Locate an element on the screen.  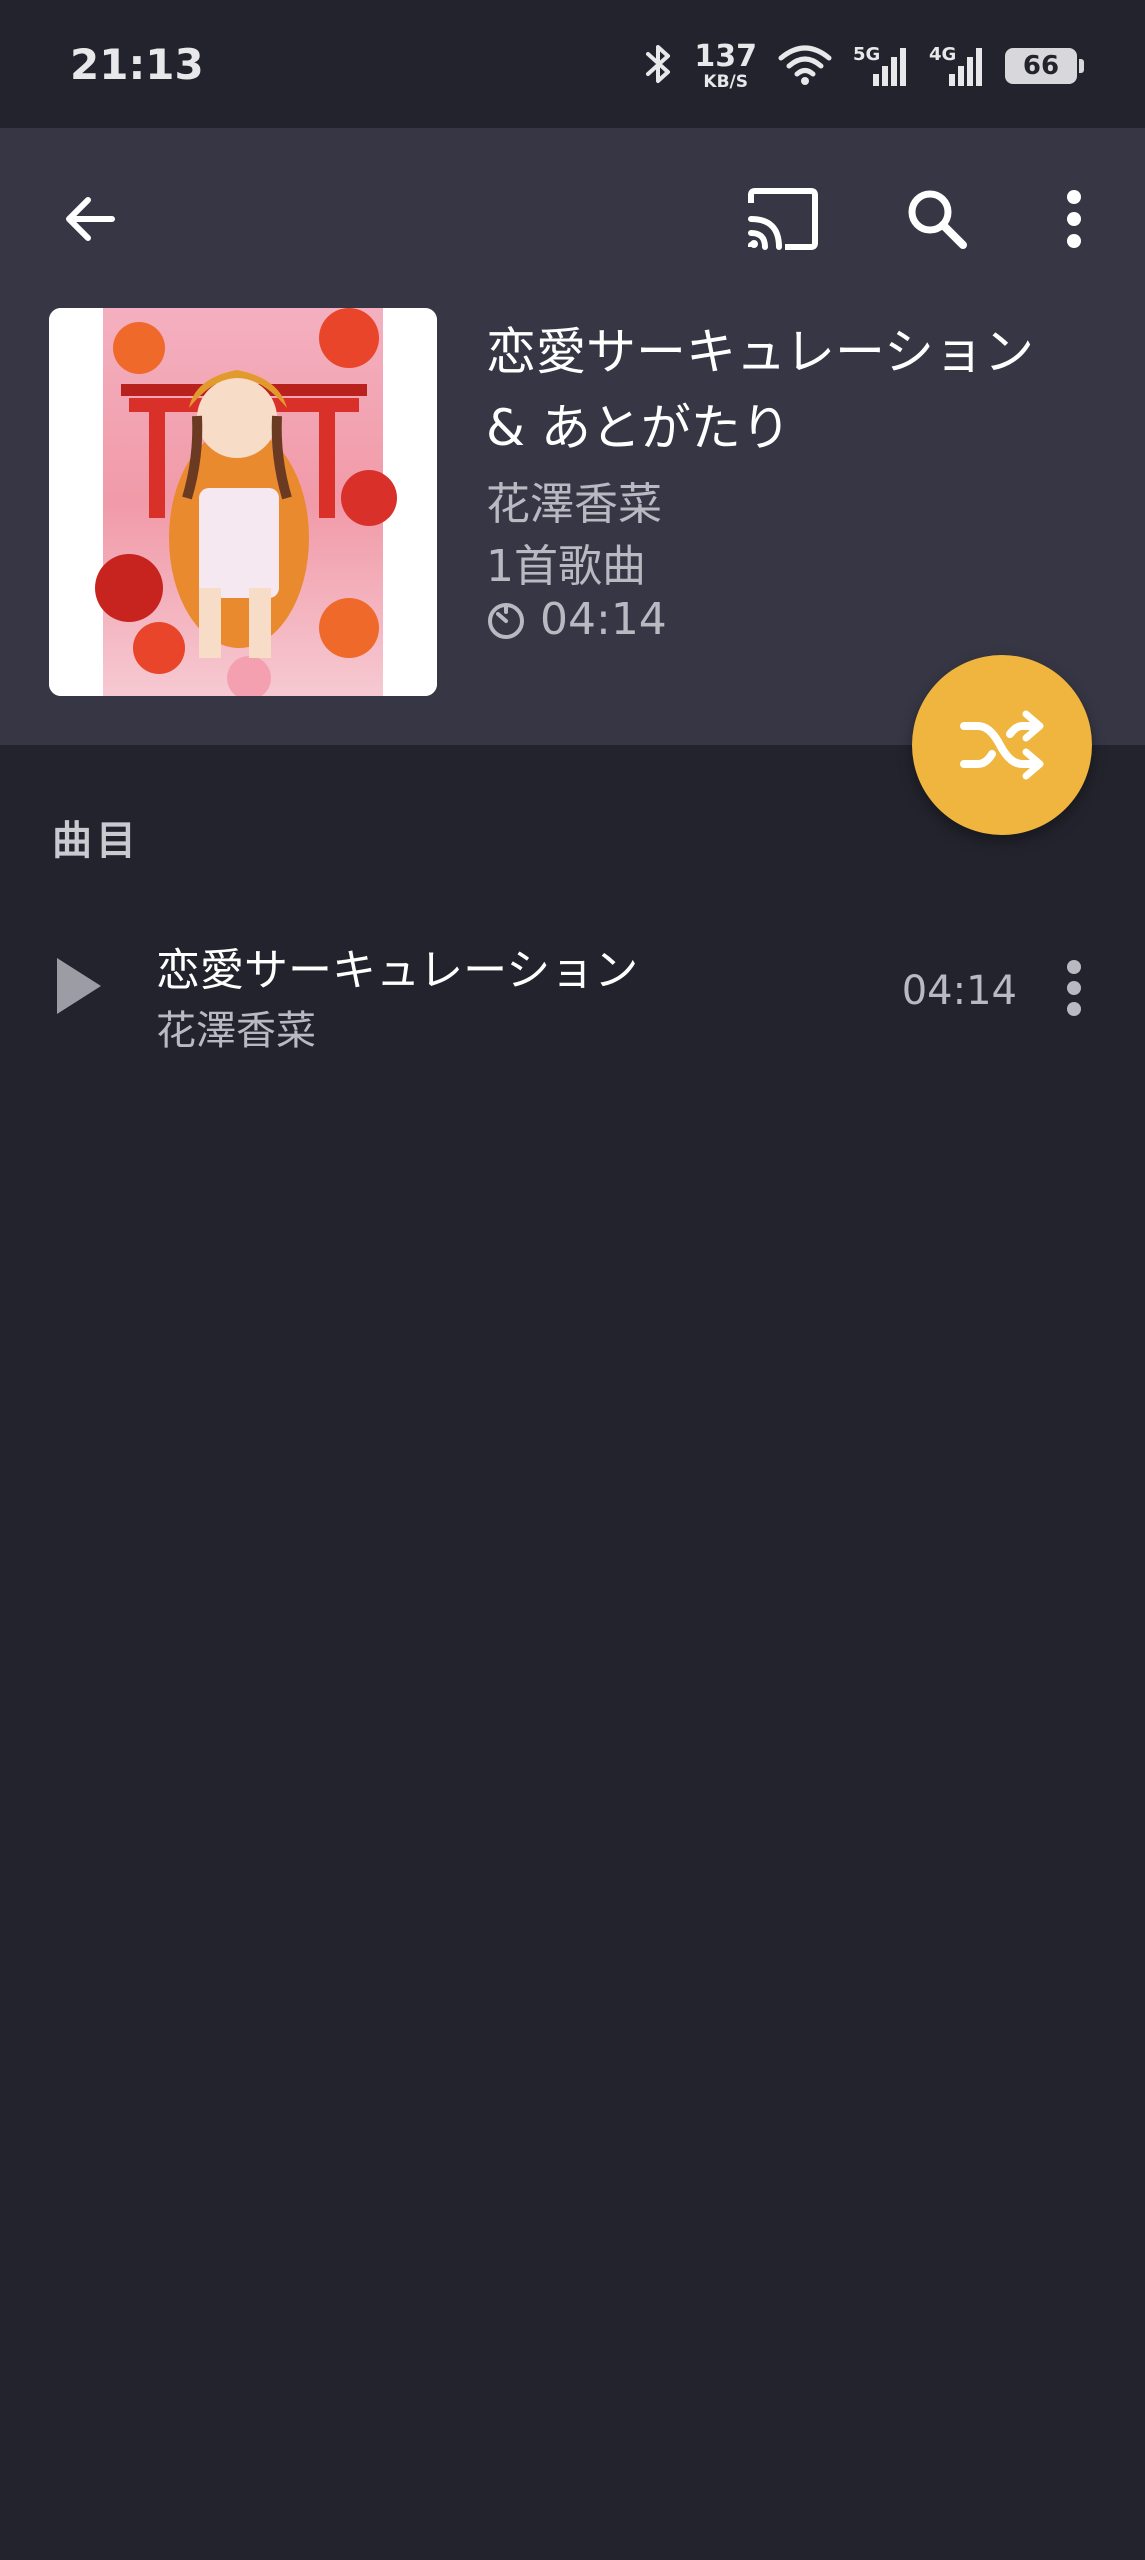
more-options-button is located at coordinates (1074, 219).